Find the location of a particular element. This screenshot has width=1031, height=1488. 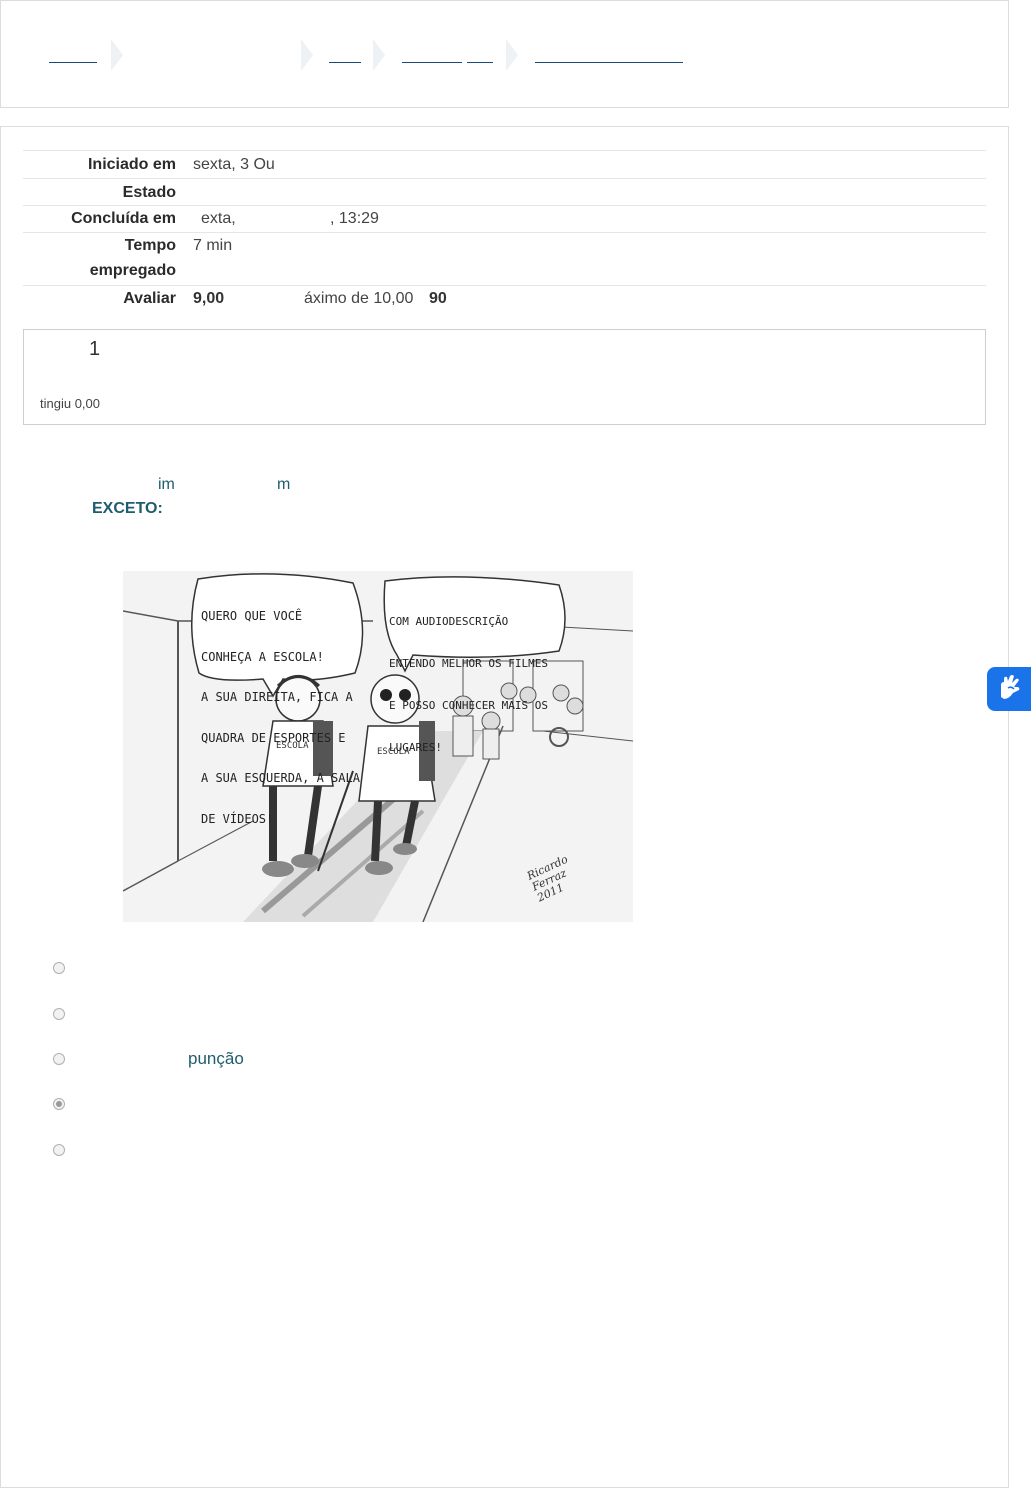

summary-row-state: Estado is located at coordinates (504, 192).